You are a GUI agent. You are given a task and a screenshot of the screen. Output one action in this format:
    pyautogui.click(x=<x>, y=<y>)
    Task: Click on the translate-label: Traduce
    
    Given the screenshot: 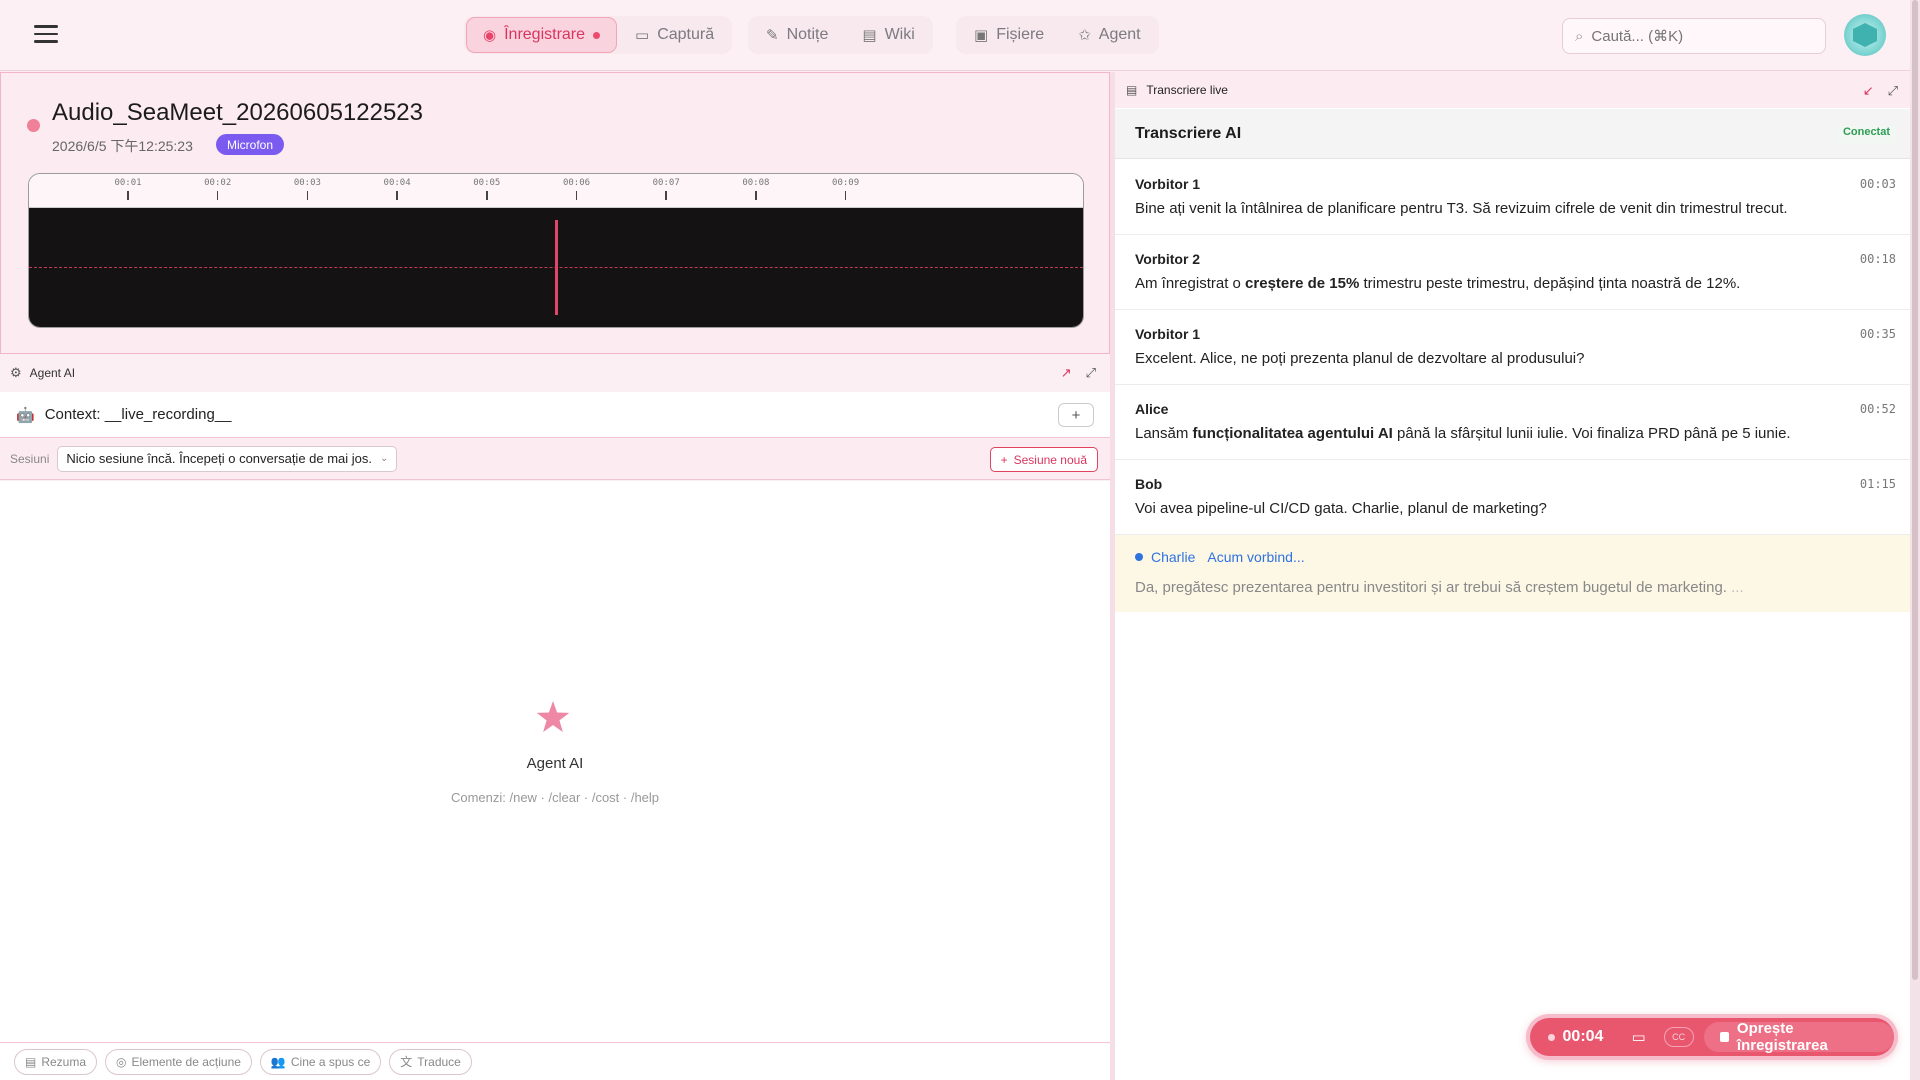 What is the action you would take?
    pyautogui.click(x=439, y=1061)
    